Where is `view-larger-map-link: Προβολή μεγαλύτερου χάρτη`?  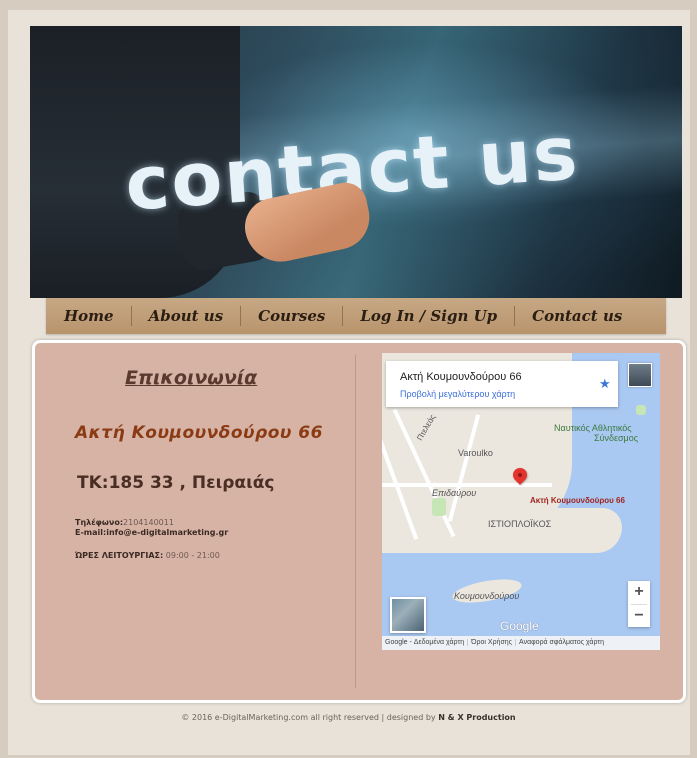 view-larger-map-link: Προβολή μεγαλύτερου χάρτη is located at coordinates (457, 394).